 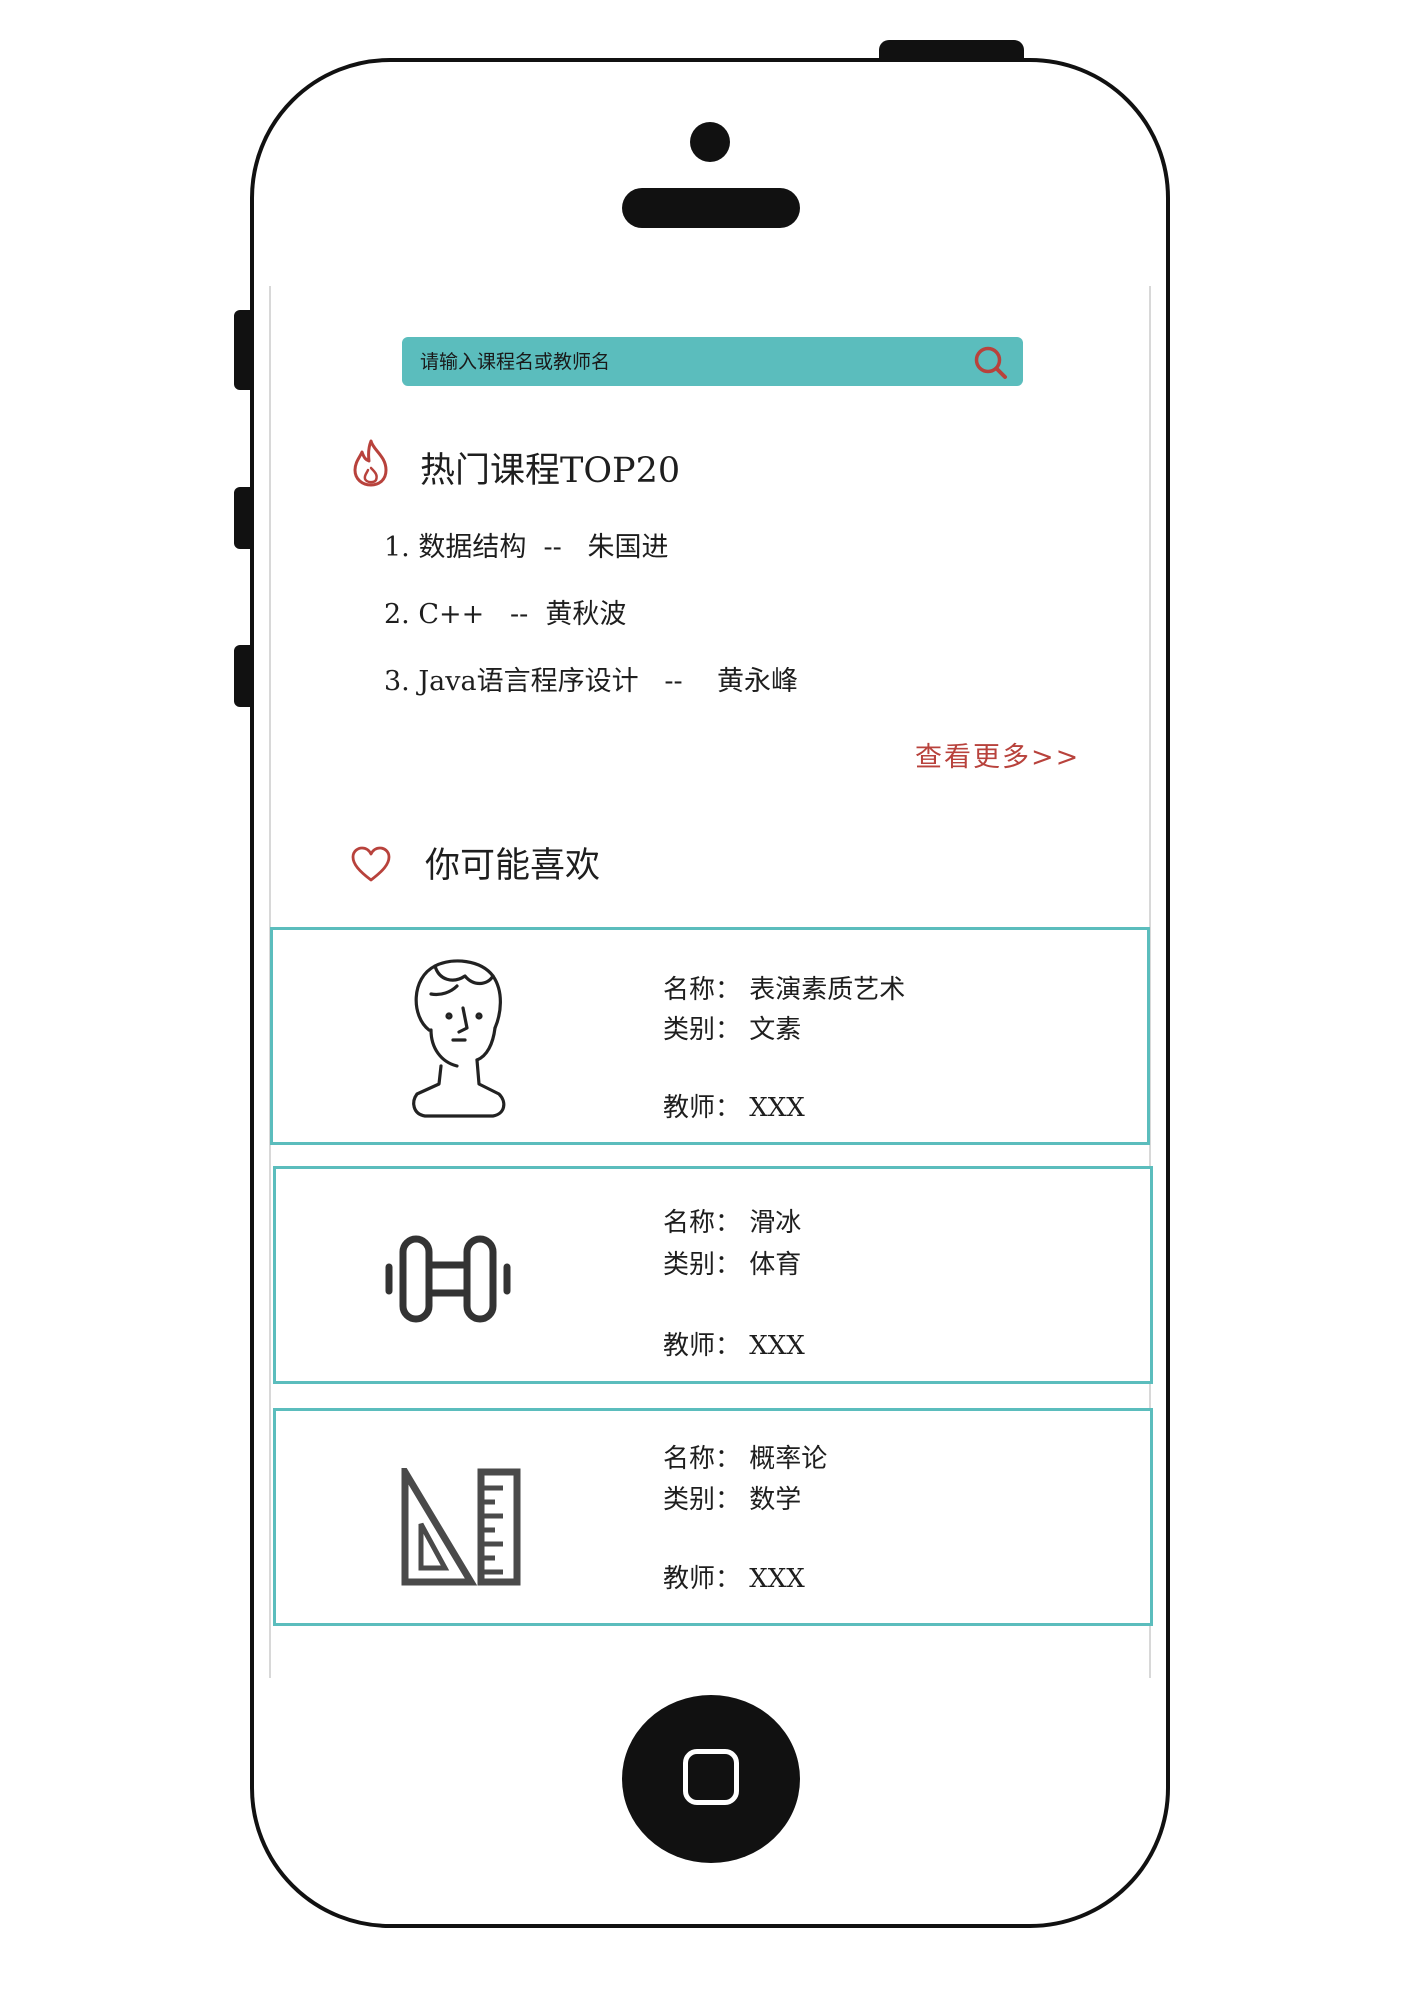 What do you see at coordinates (997, 754) in the screenshot?
I see `view-more-link: 查看更多>>` at bounding box center [997, 754].